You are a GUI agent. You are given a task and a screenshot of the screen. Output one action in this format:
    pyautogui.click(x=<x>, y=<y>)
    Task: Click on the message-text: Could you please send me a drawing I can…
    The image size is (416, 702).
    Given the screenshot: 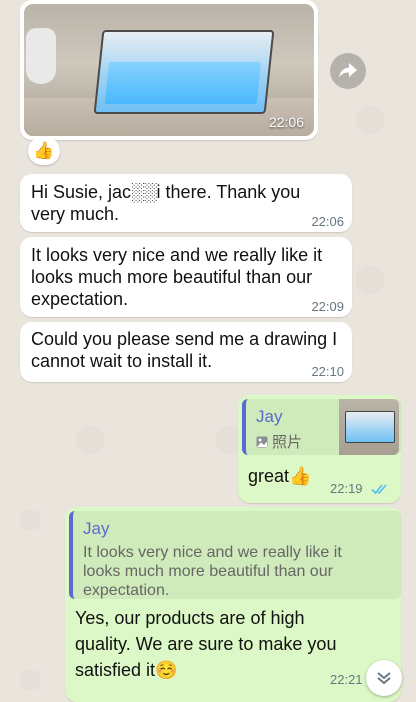 What is the action you would take?
    pyautogui.click(x=184, y=350)
    